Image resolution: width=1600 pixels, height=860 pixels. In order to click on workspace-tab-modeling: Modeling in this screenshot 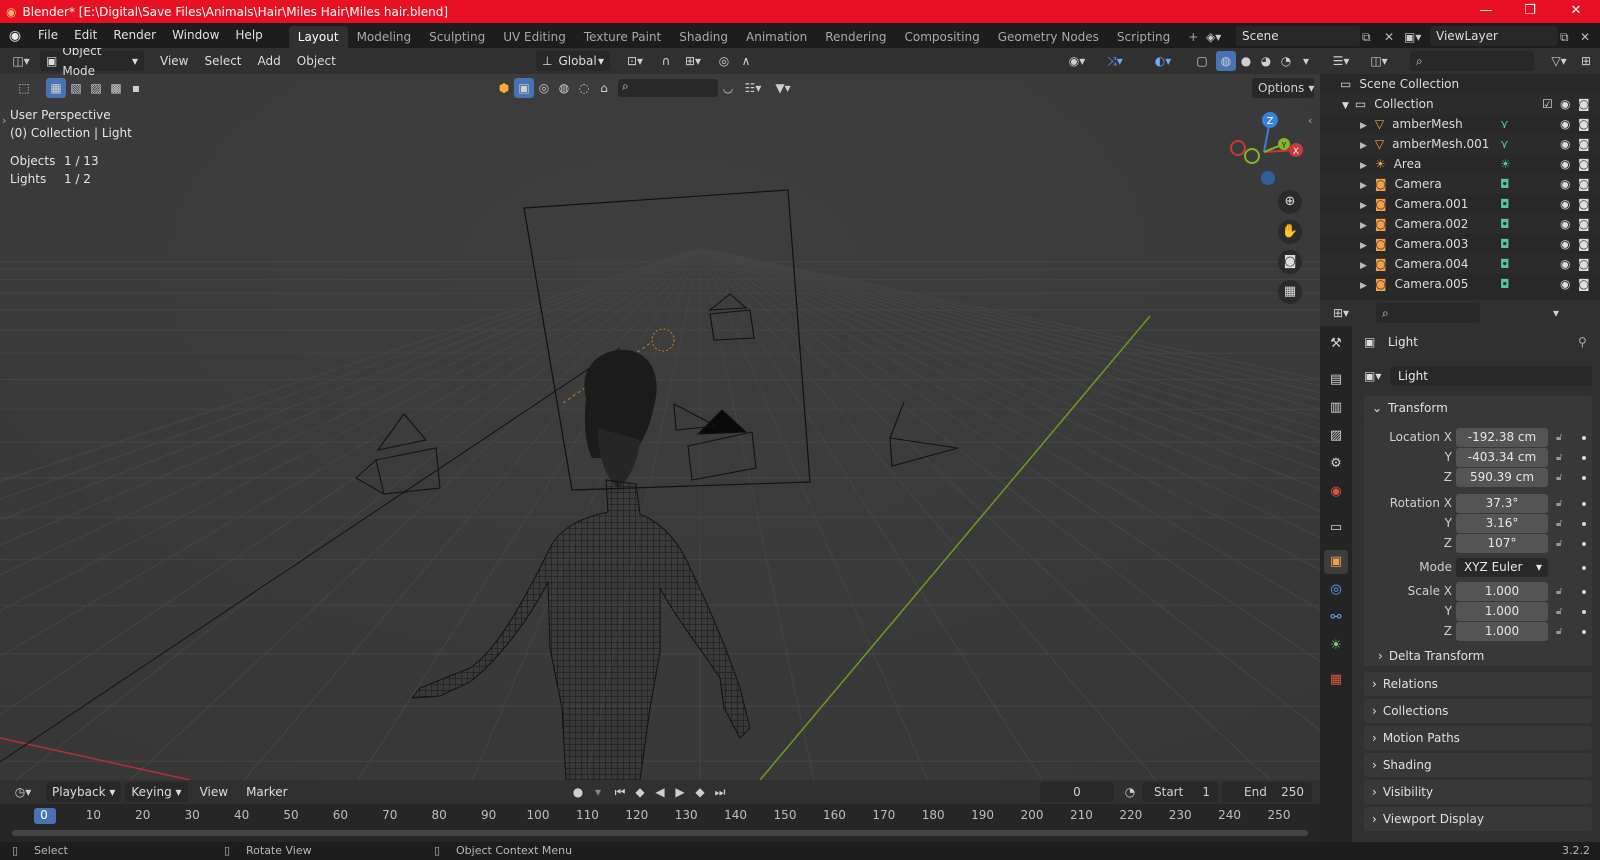, I will do `click(384, 37)`.